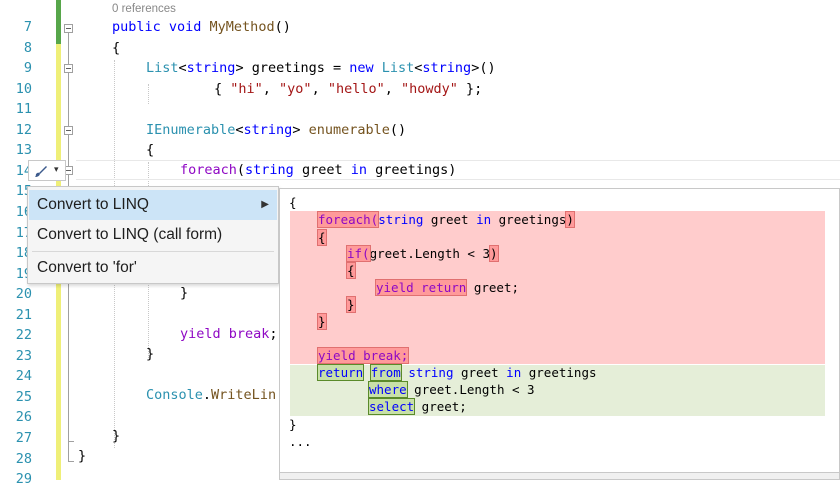  What do you see at coordinates (358, 253) in the screenshot?
I see `diff-token: if(` at bounding box center [358, 253].